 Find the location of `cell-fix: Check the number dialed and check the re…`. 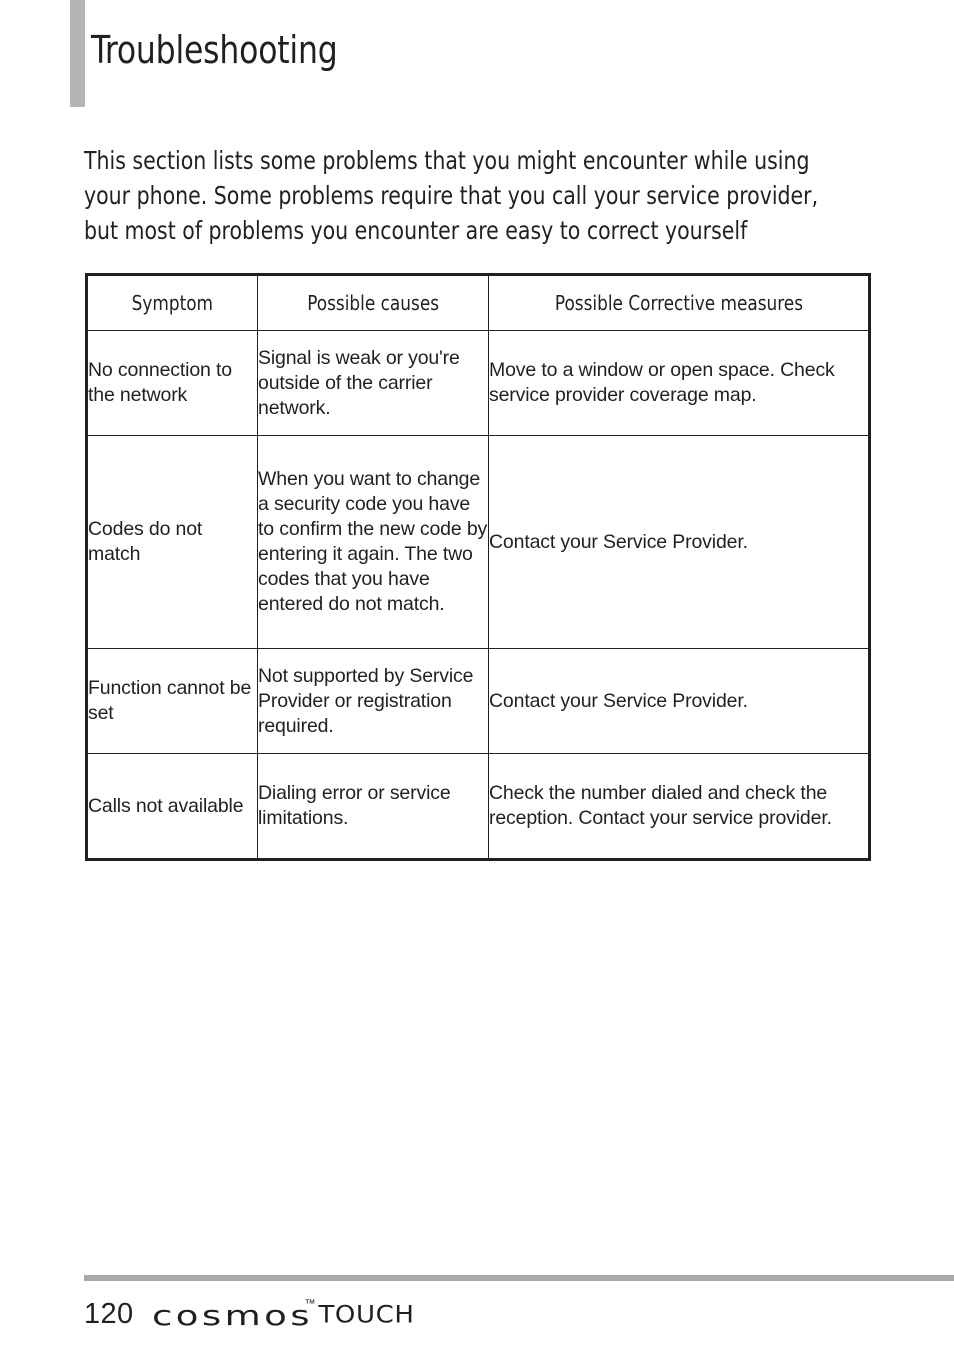

cell-fix: Check the number dialed and check the re… is located at coordinates (679, 806).